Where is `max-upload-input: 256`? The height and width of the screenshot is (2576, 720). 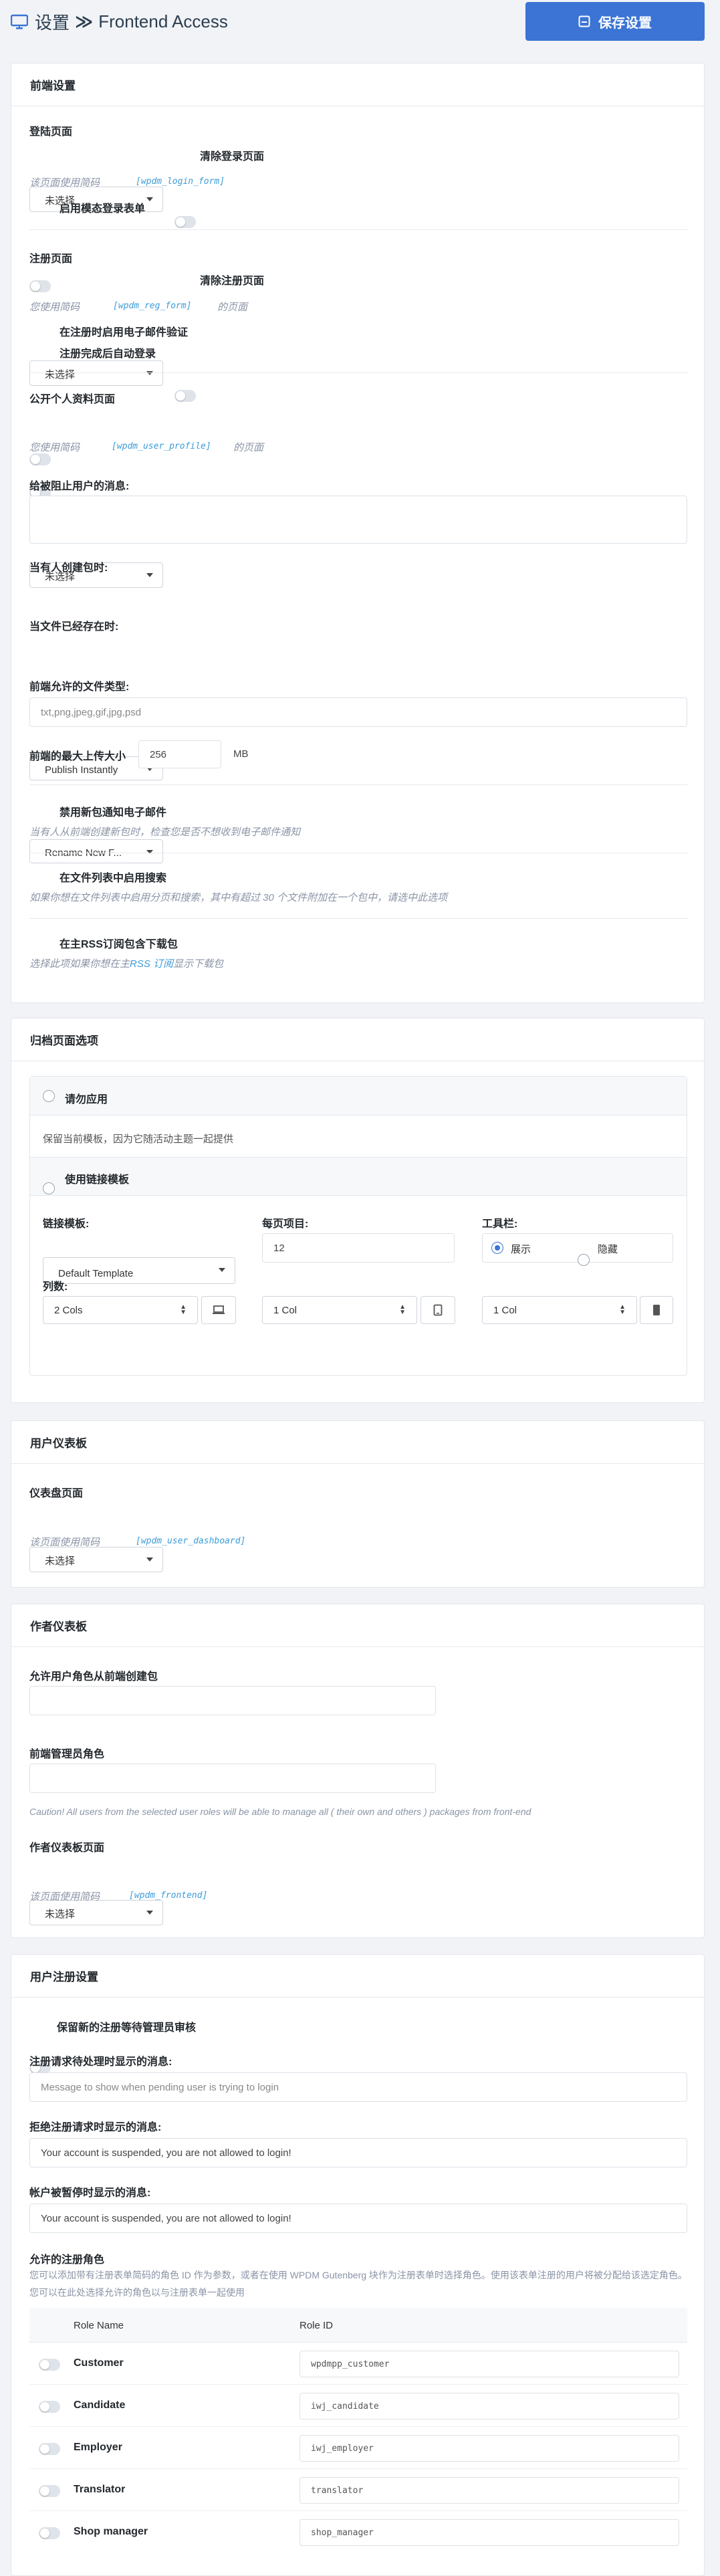
max-upload-input: 256 is located at coordinates (180, 754).